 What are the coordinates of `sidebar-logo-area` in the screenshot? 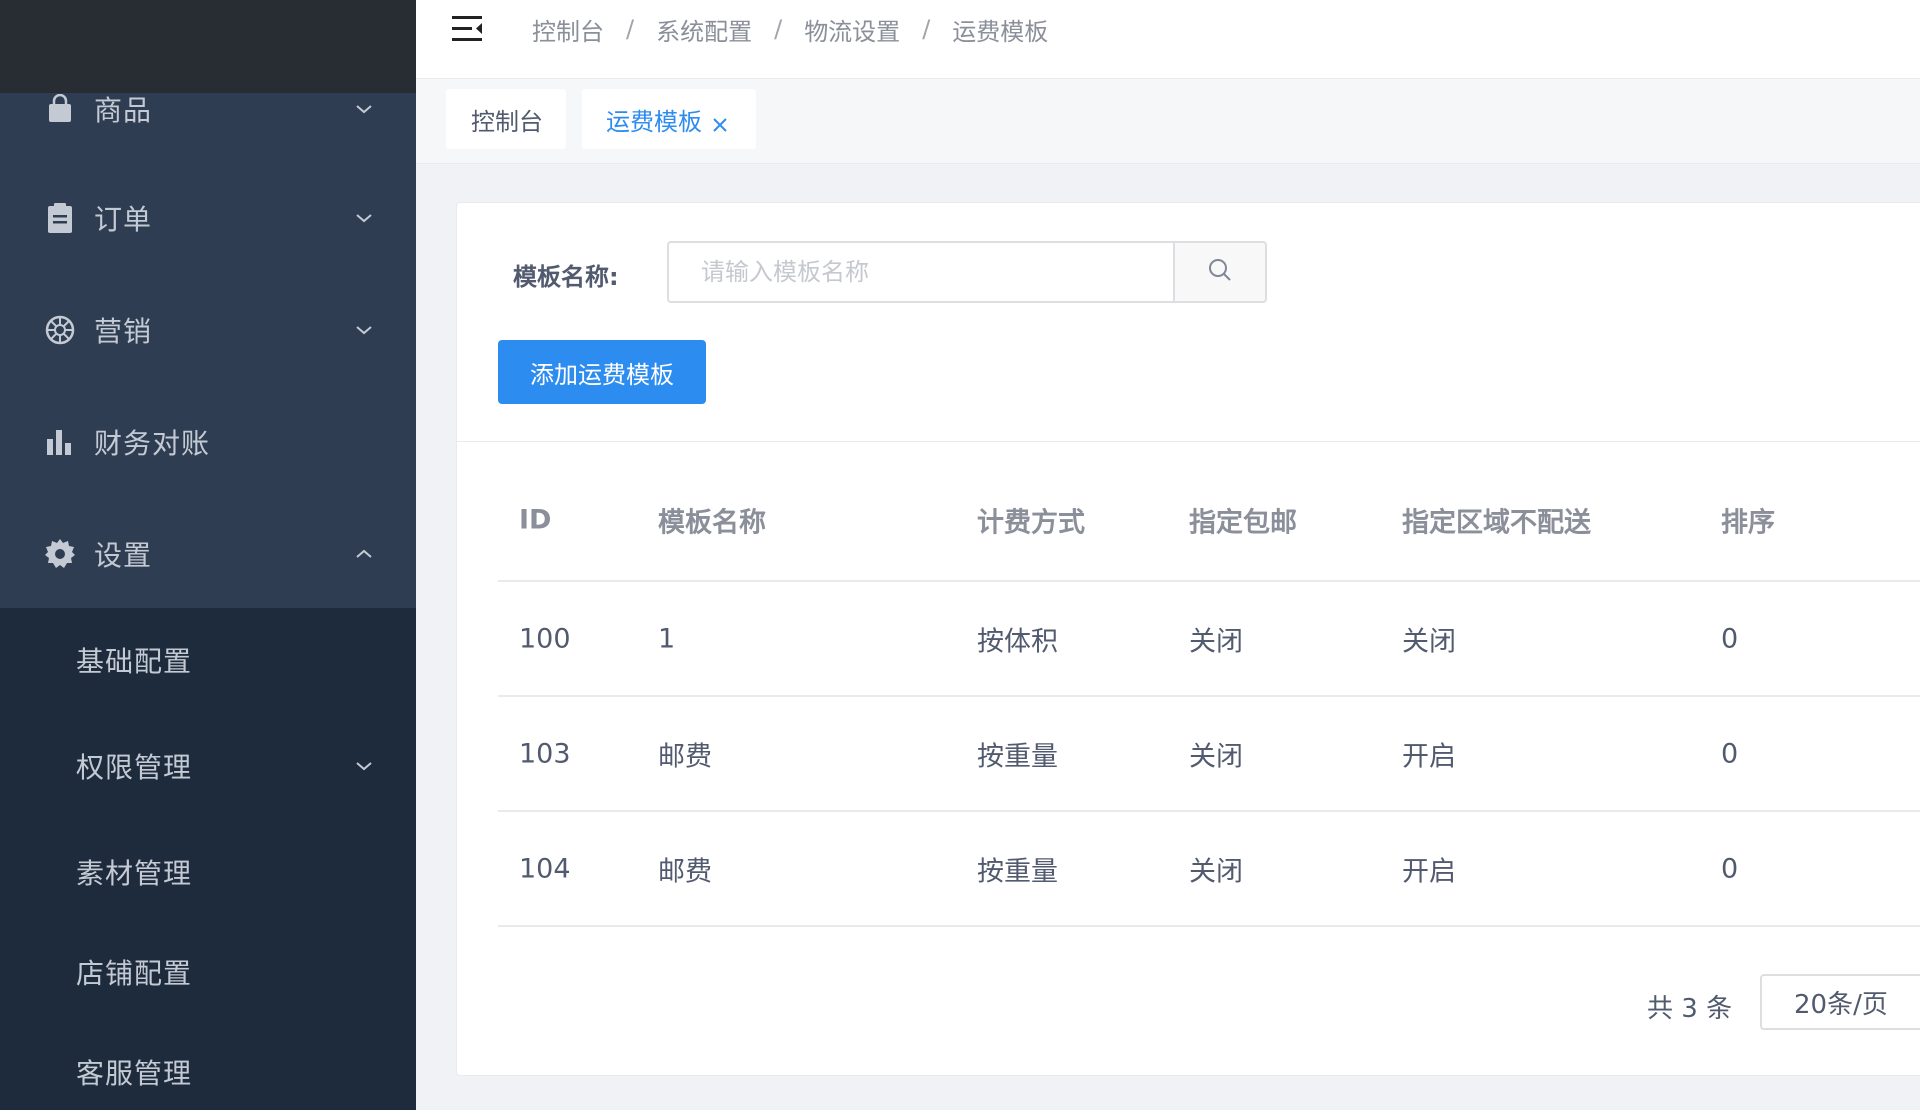 It's located at (208, 46).